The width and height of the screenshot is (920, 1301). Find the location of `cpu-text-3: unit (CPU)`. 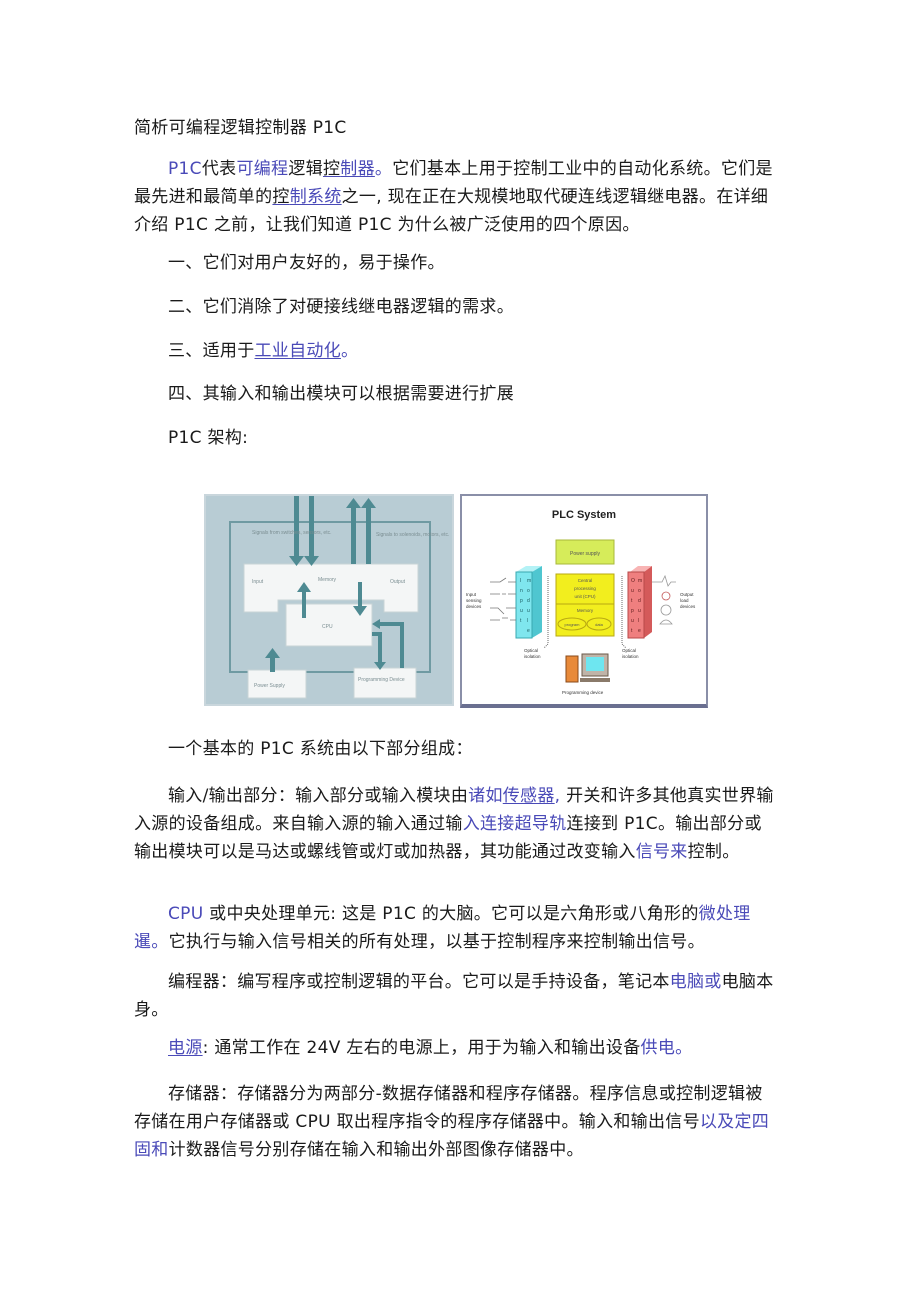

cpu-text-3: unit (CPU) is located at coordinates (585, 596).